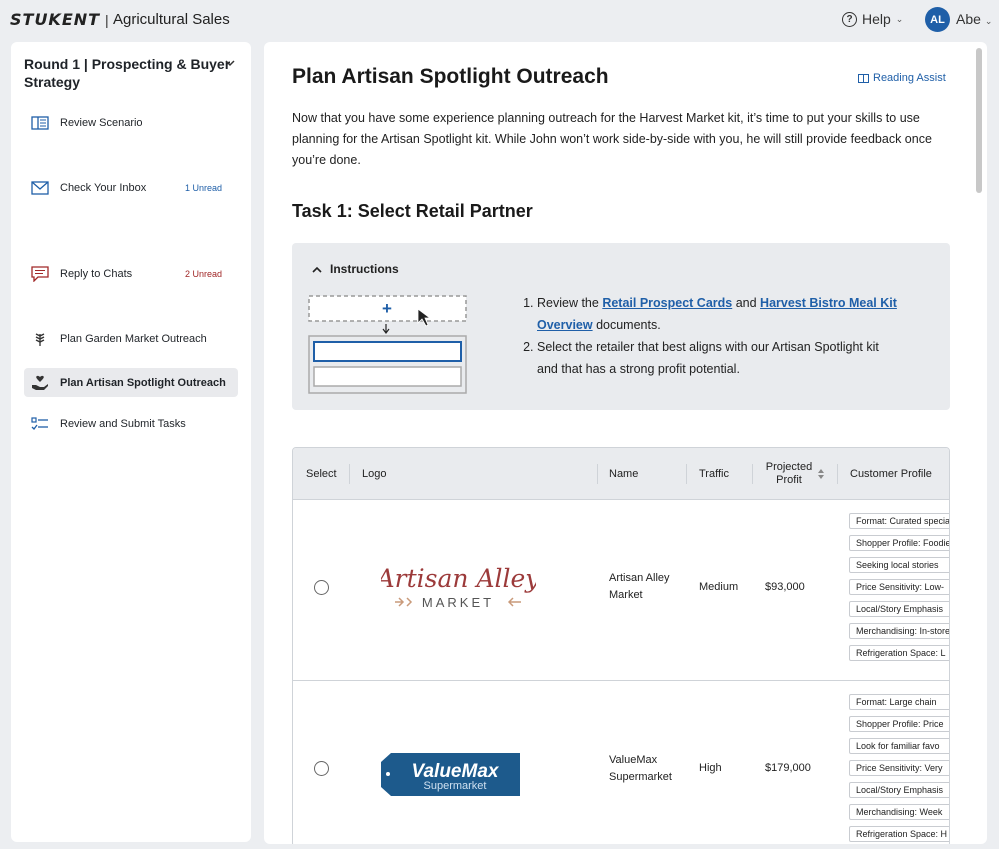 This screenshot has width=999, height=849. Describe the element at coordinates (40, 423) in the screenshot. I see `checklist-icon` at that location.